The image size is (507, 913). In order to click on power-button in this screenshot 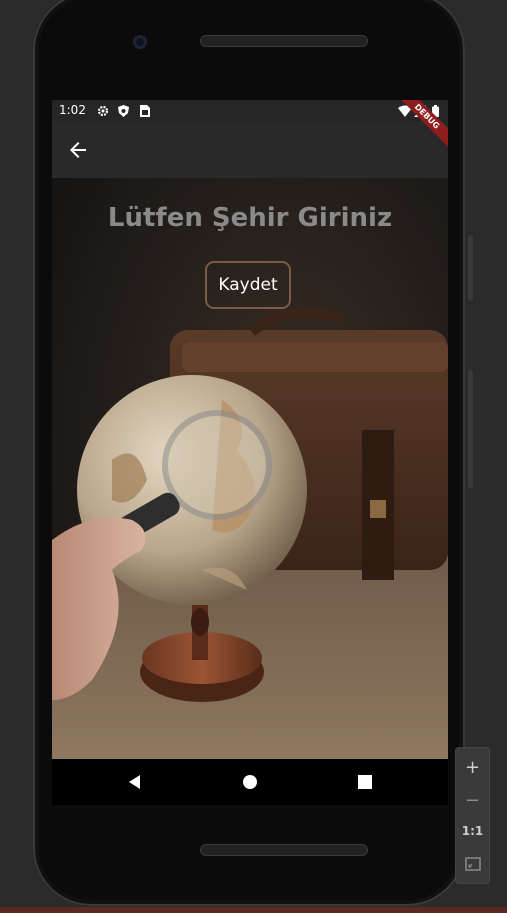, I will do `click(470, 429)`.